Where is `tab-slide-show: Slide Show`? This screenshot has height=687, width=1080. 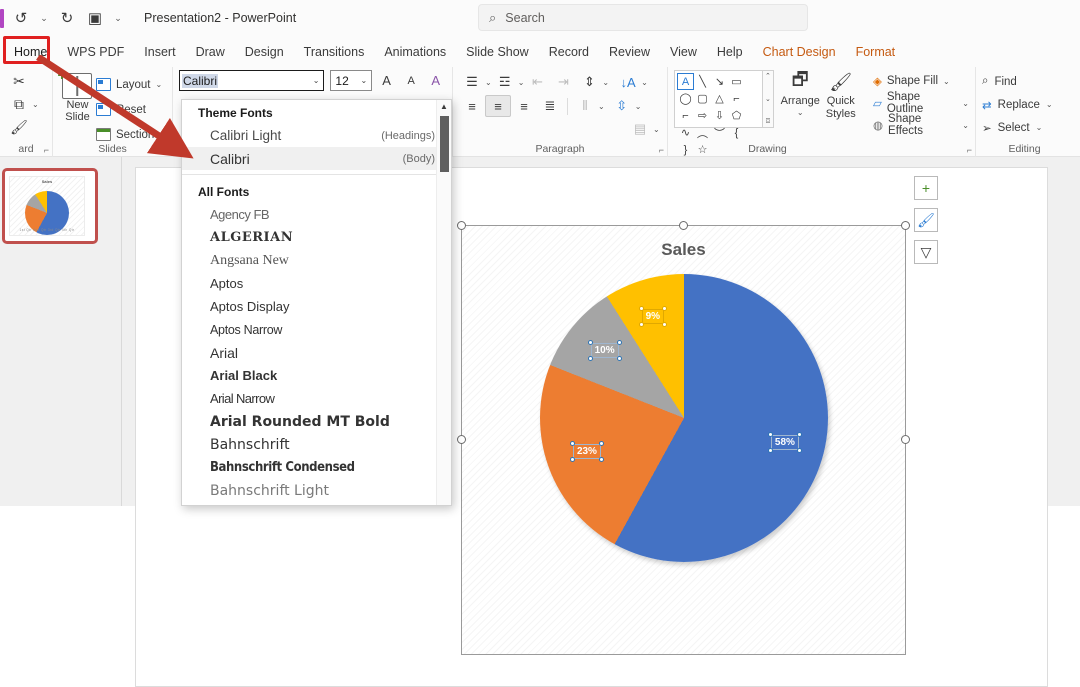
tab-slide-show: Slide Show is located at coordinates (497, 53).